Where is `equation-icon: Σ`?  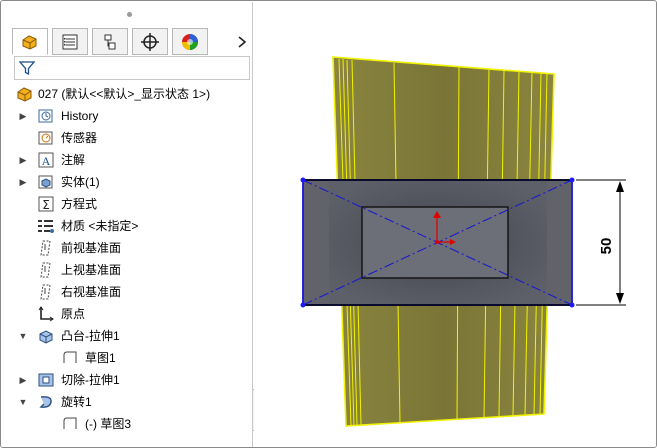
equation-icon: Σ is located at coordinates (46, 204).